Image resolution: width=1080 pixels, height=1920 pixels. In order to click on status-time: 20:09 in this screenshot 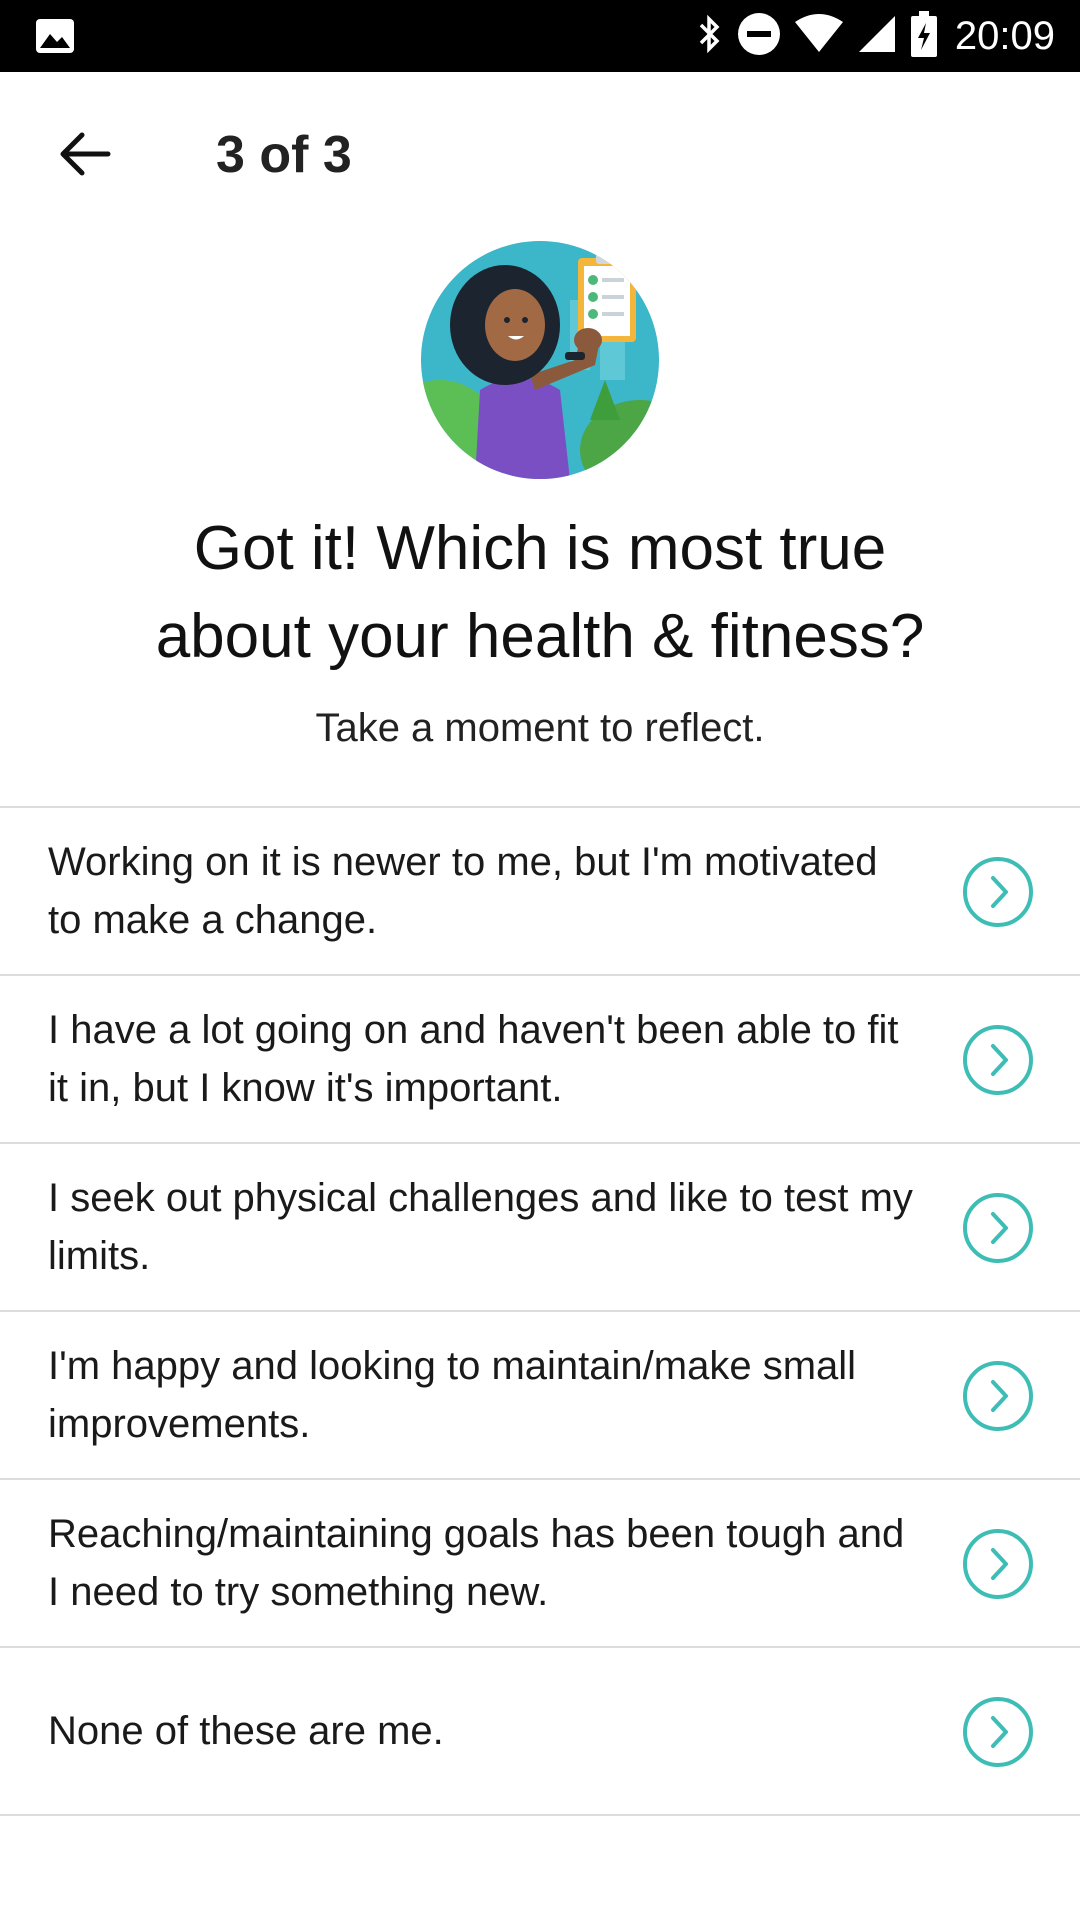, I will do `click(1004, 35)`.